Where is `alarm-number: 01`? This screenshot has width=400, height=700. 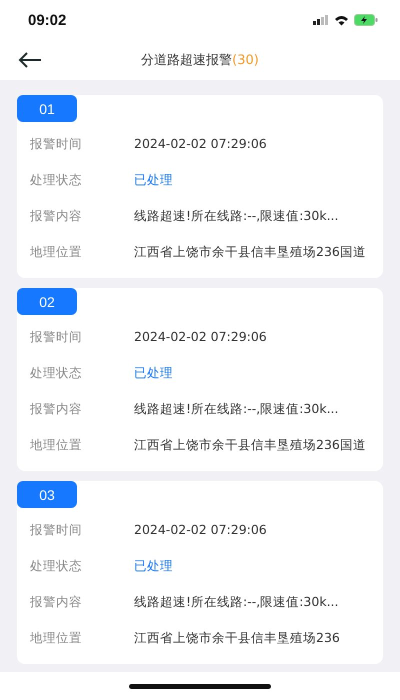
alarm-number: 01 is located at coordinates (47, 108).